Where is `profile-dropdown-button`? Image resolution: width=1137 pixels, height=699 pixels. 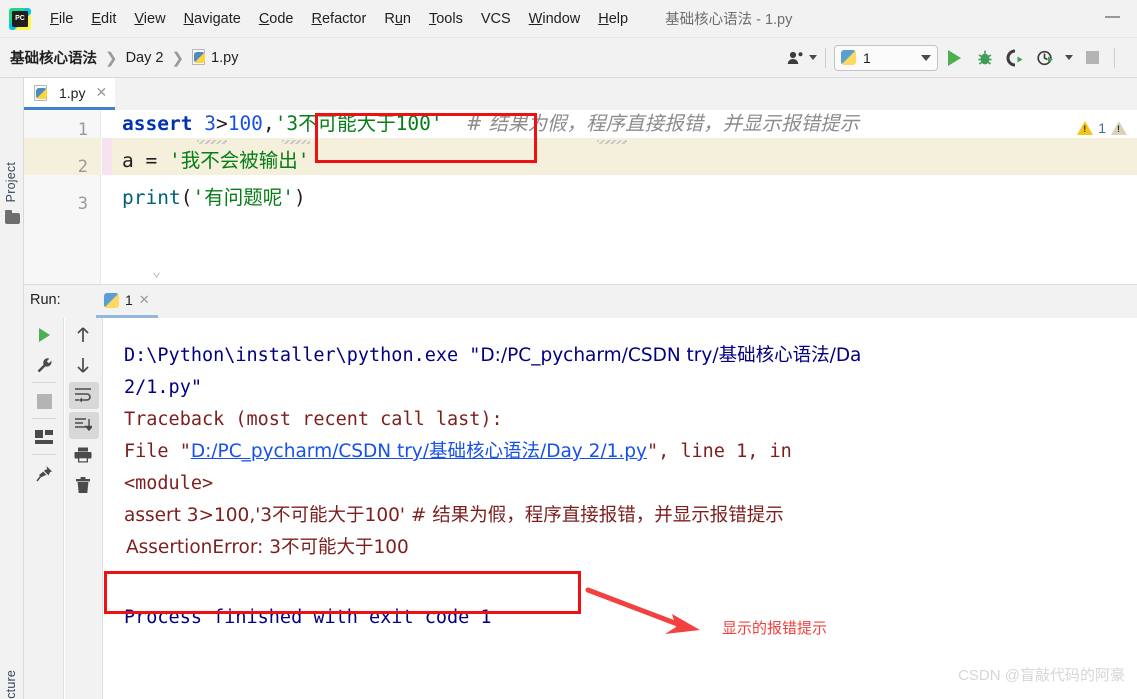 profile-dropdown-button is located at coordinates (1069, 58).